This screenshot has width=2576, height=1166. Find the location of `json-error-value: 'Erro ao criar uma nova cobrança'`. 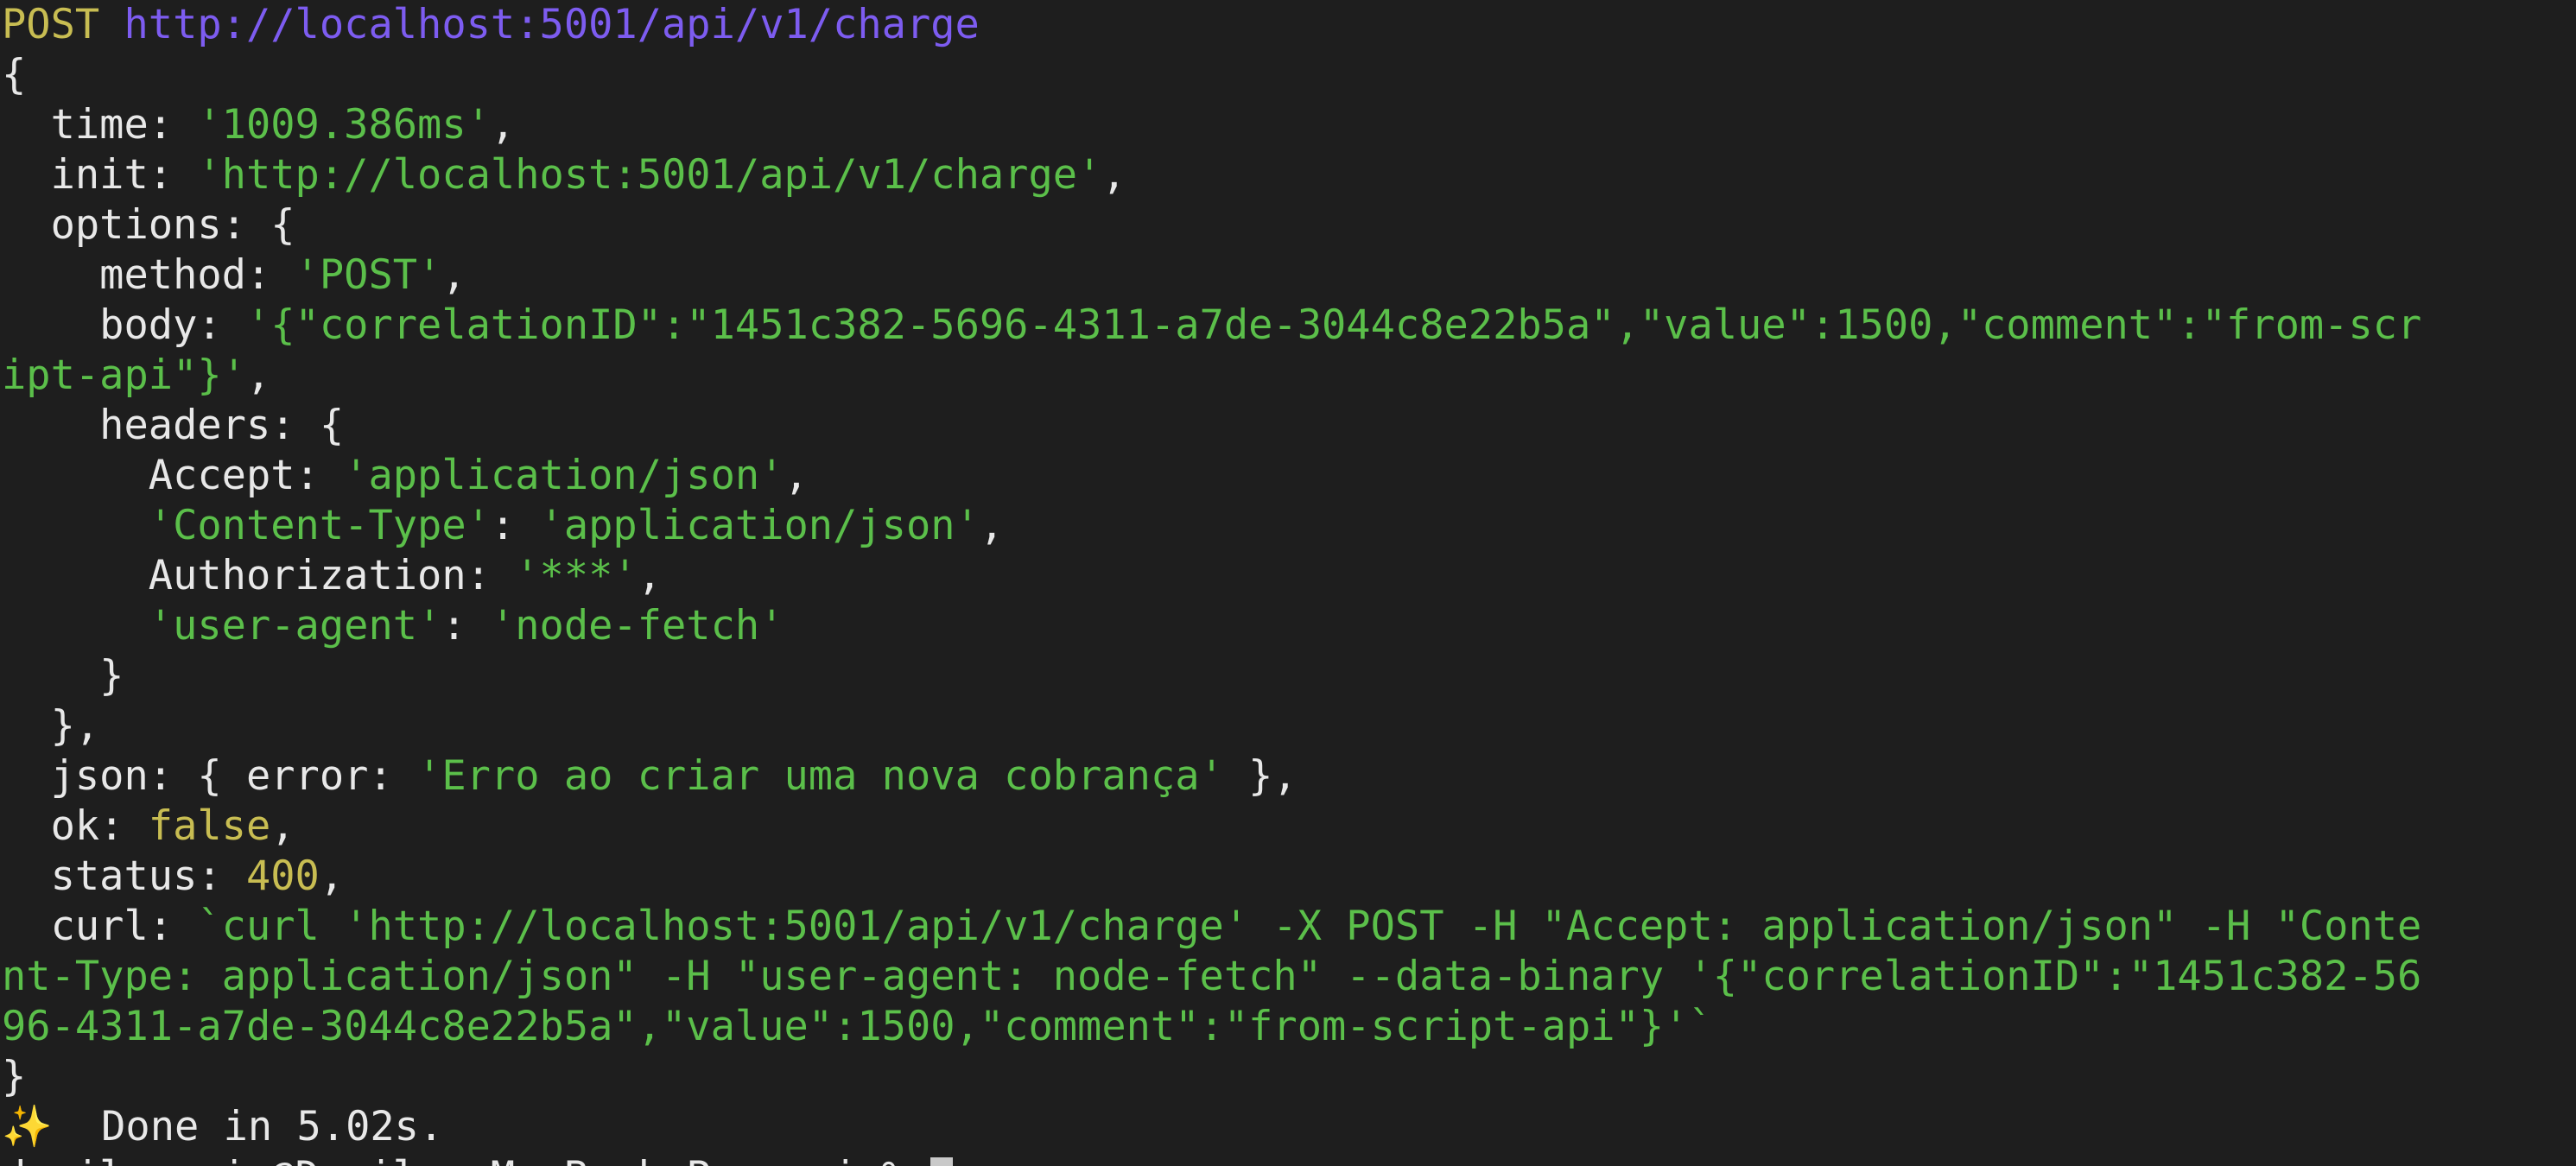

json-error-value: 'Erro ao criar uma nova cobrança' is located at coordinates (820, 776).